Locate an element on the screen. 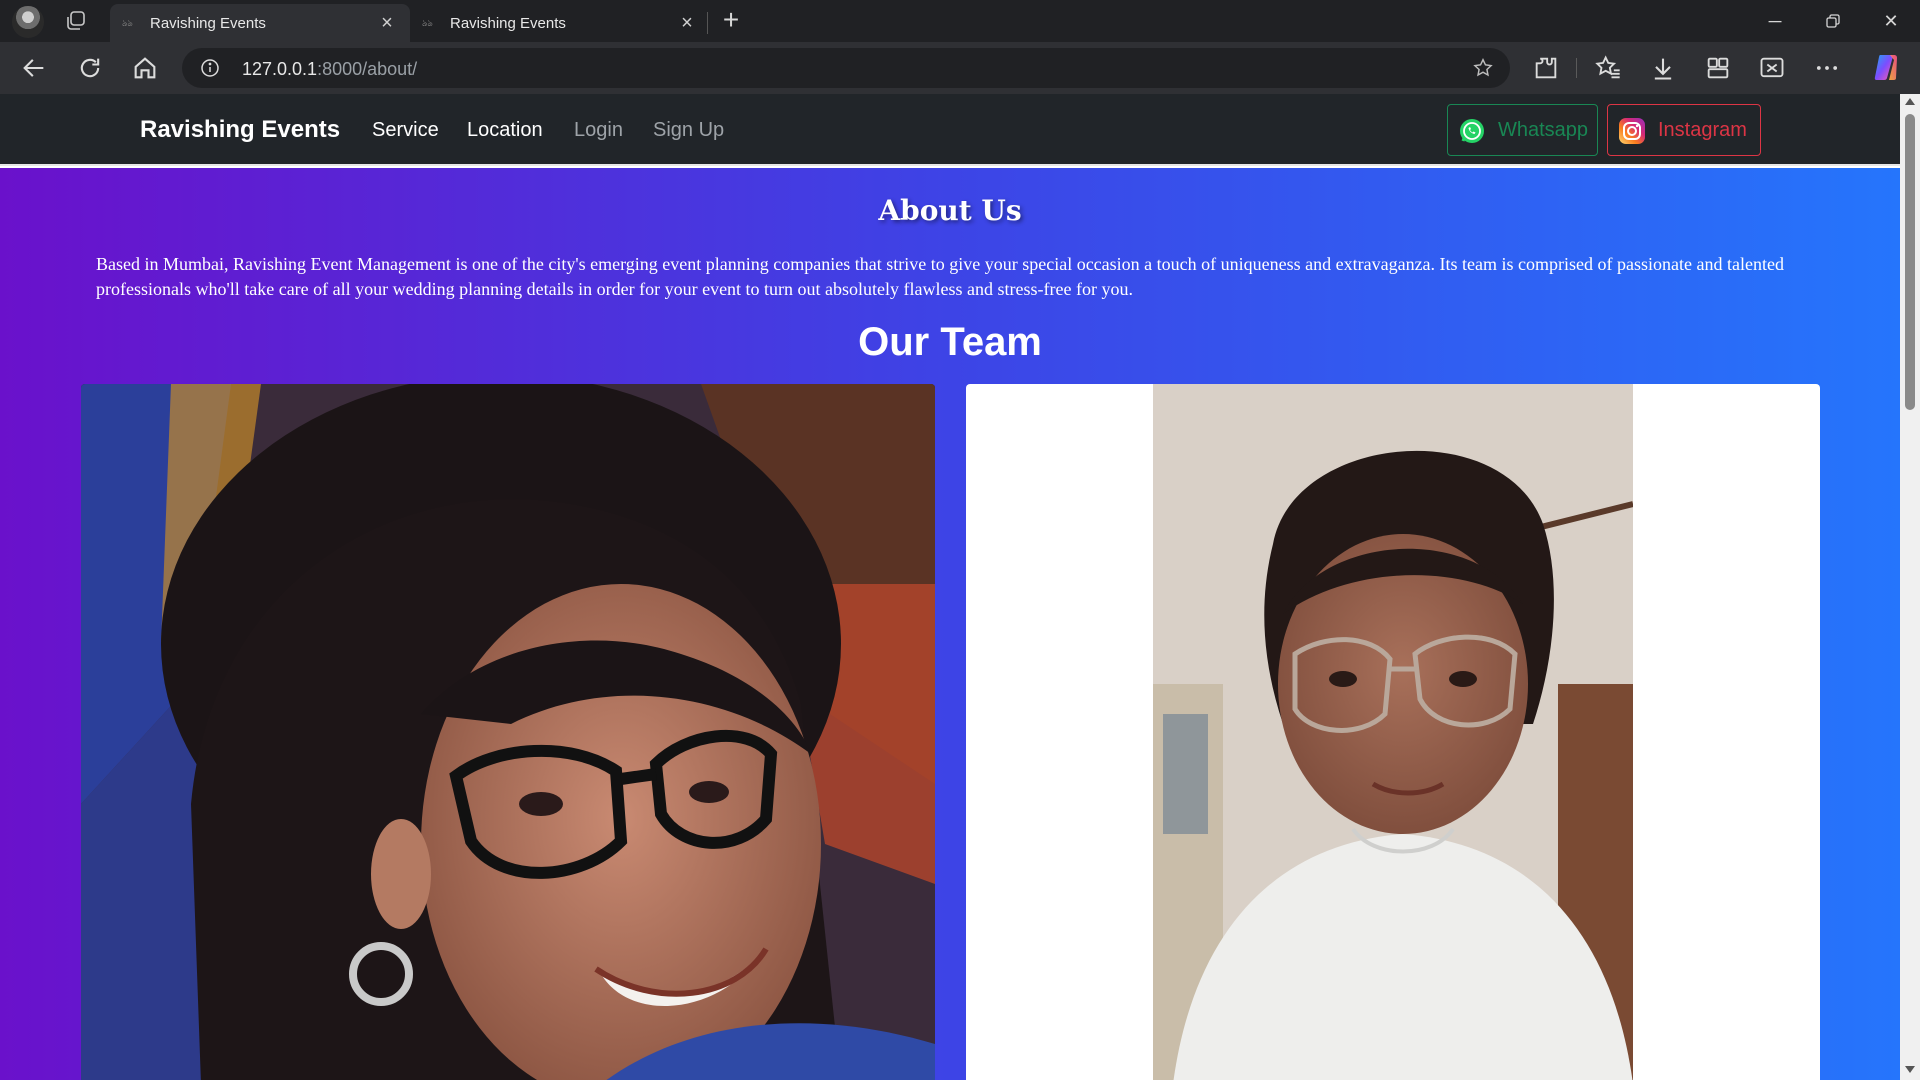 The height and width of the screenshot is (1080, 1920). nav-link-login: Login is located at coordinates (598, 130).